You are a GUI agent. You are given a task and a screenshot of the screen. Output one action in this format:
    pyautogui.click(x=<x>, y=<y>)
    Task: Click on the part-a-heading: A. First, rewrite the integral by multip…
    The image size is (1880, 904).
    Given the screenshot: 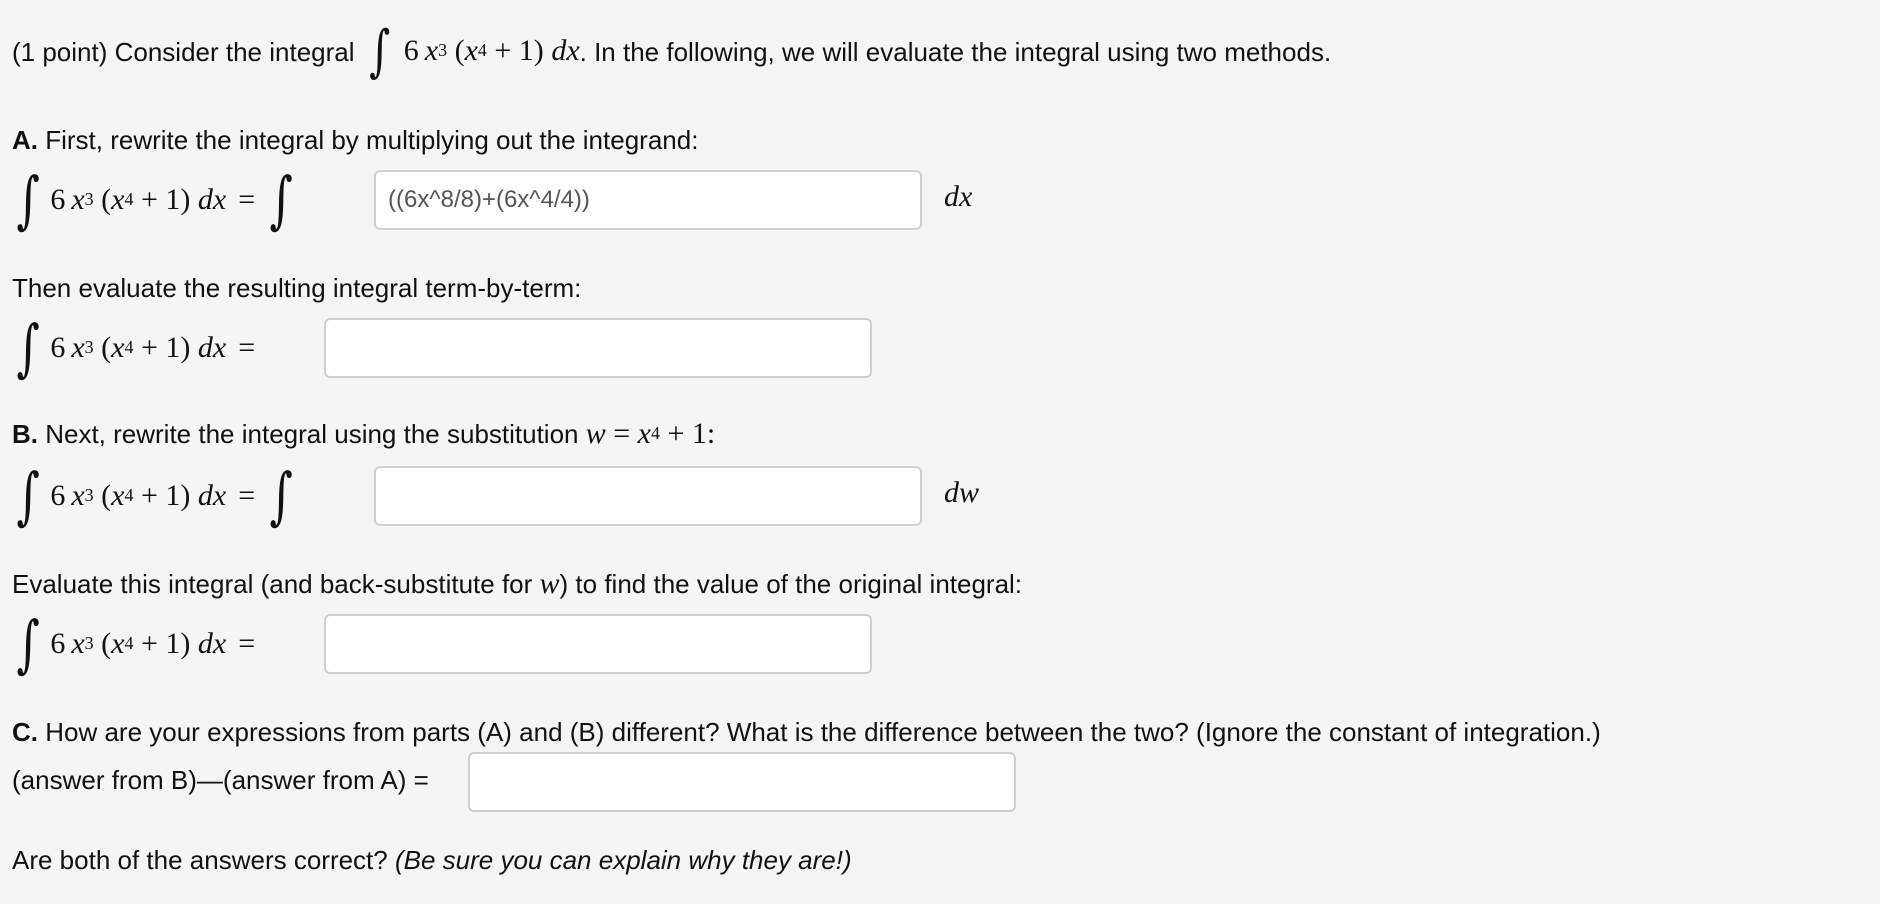 What is the action you would take?
    pyautogui.click(x=355, y=140)
    